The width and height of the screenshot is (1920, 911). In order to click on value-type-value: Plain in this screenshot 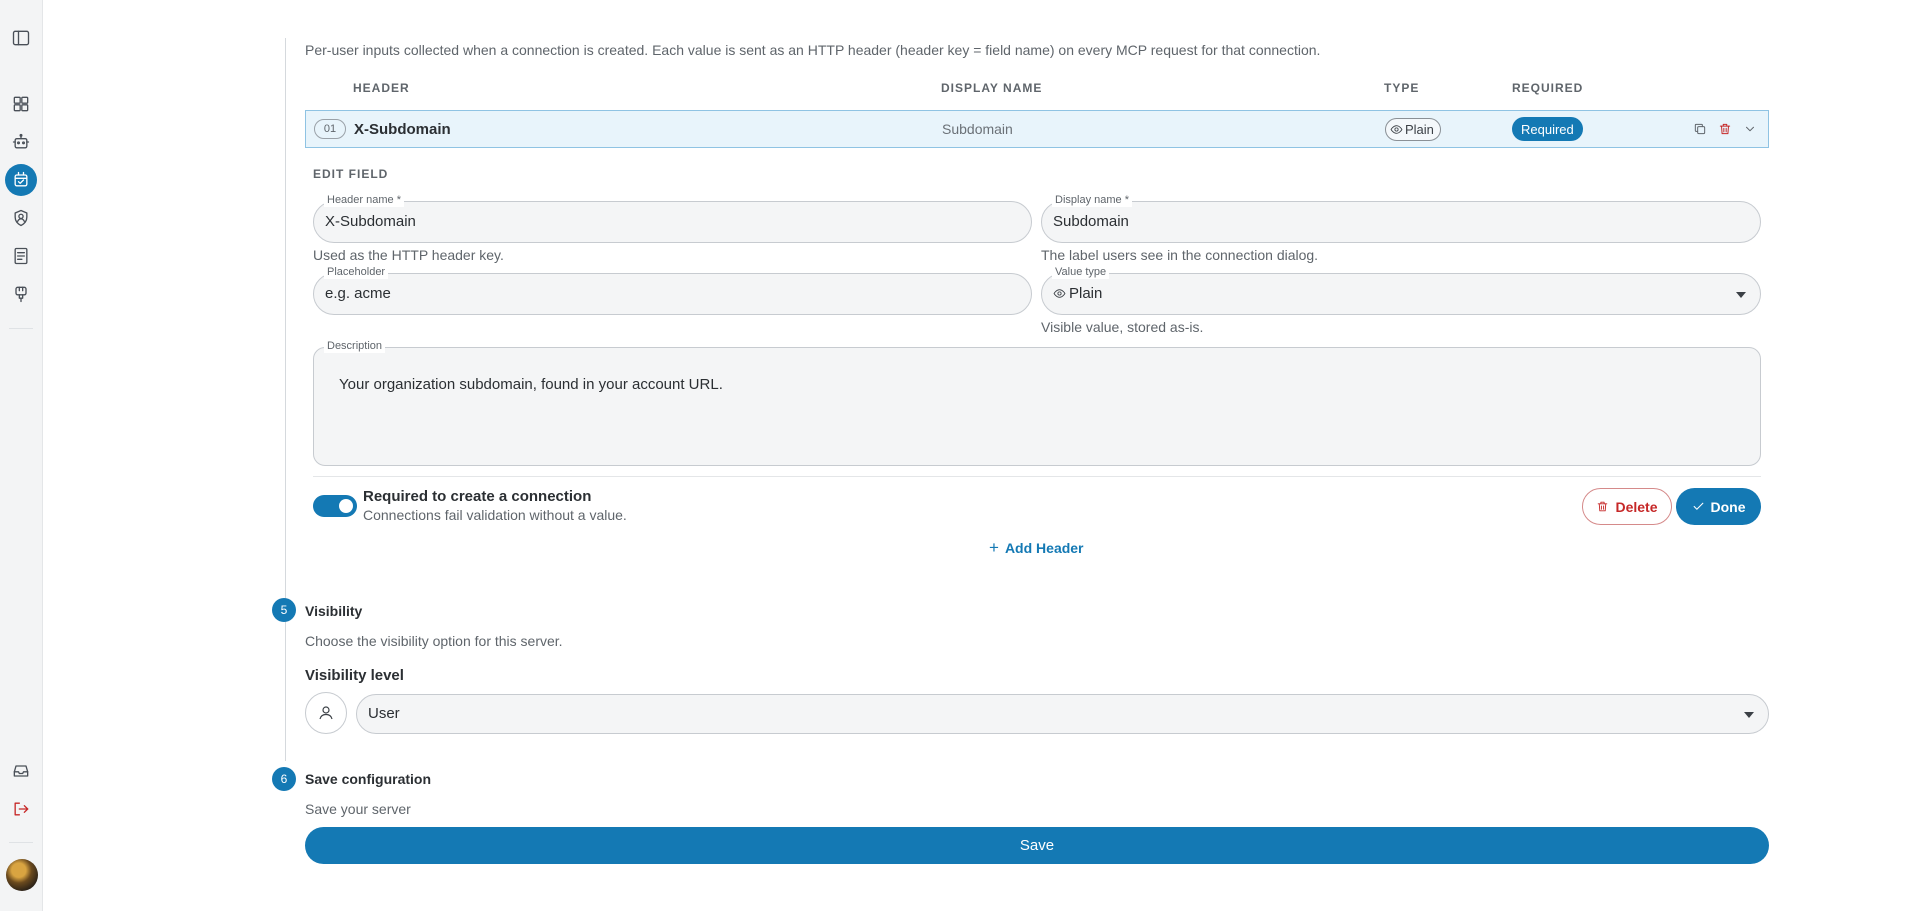, I will do `click(1077, 293)`.